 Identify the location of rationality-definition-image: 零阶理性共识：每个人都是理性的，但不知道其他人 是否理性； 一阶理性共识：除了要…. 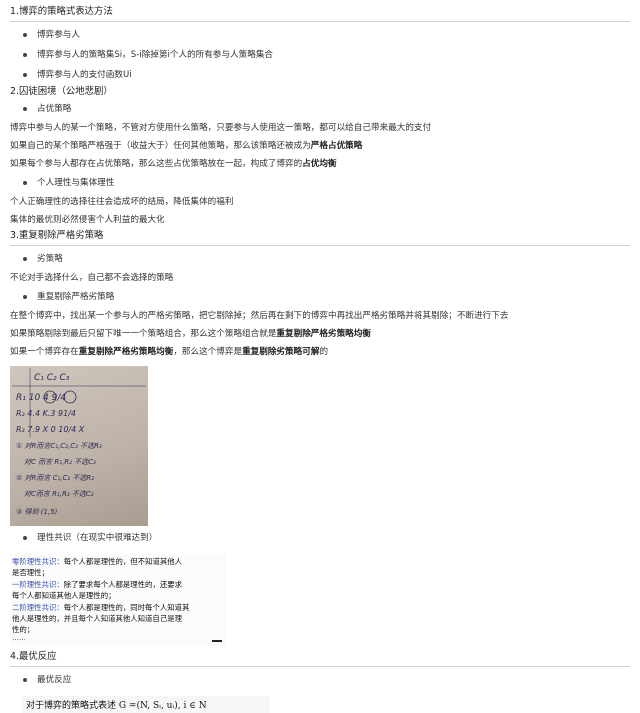
(118, 600).